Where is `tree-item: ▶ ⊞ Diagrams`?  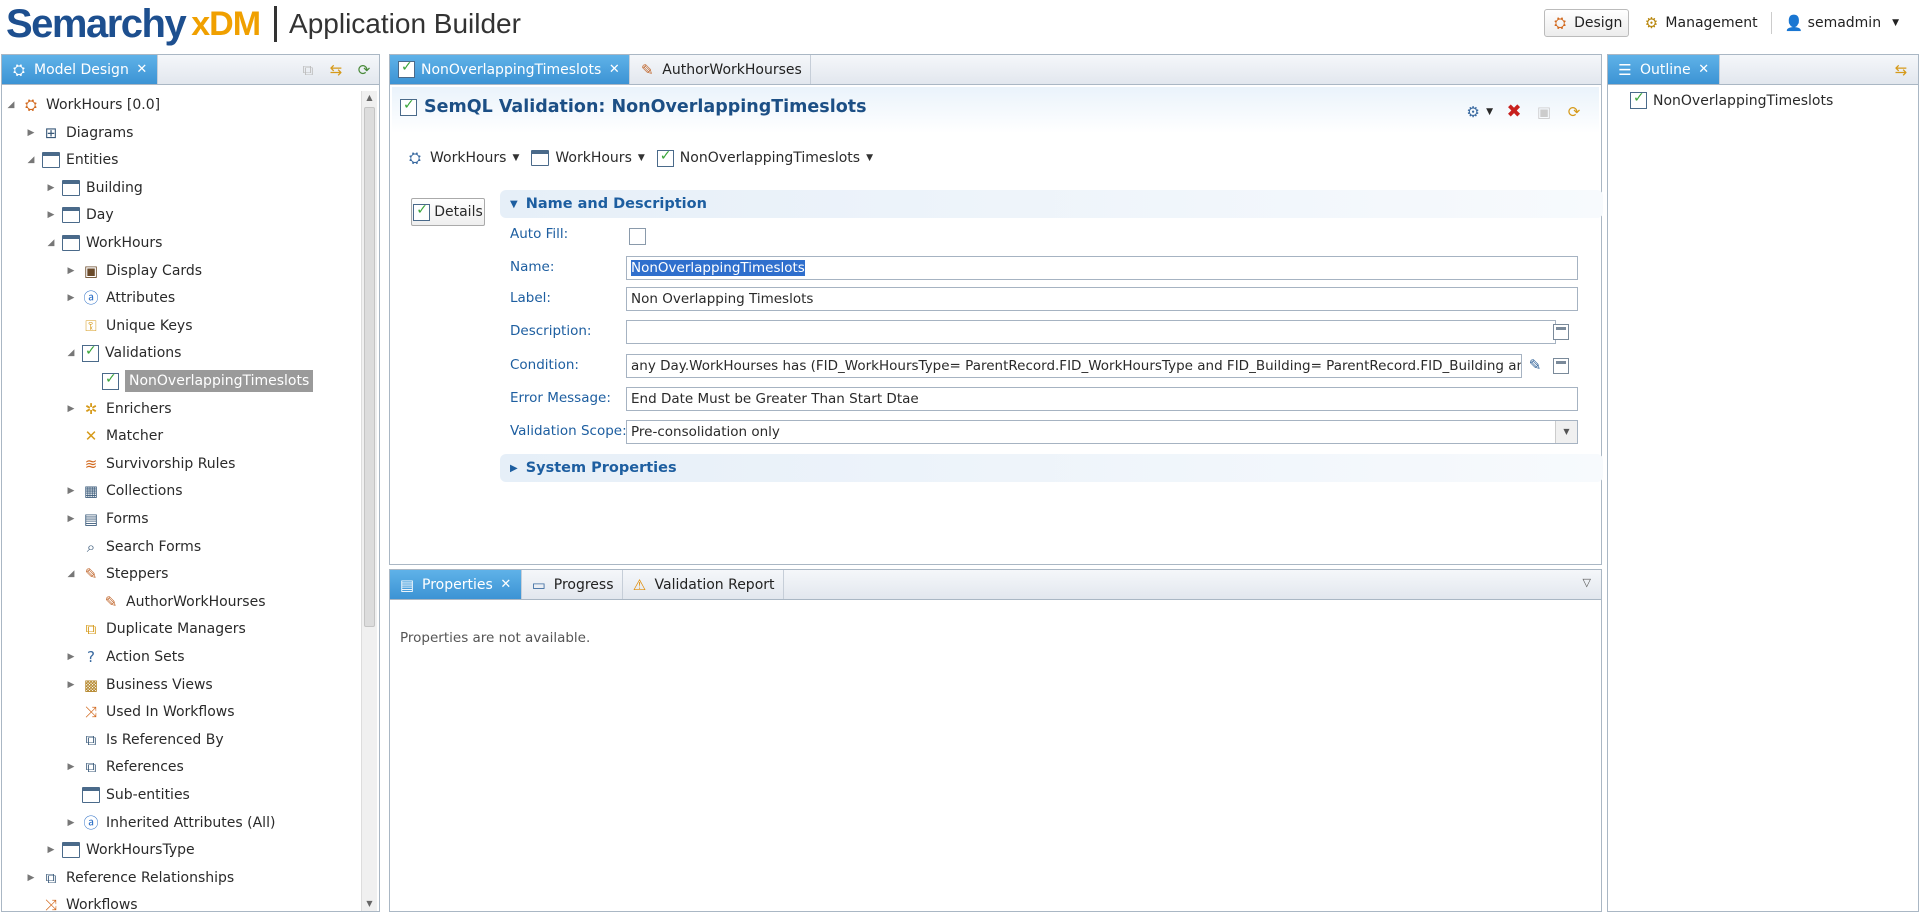
tree-item: ▶ ⊞ Diagrams is located at coordinates (80, 133).